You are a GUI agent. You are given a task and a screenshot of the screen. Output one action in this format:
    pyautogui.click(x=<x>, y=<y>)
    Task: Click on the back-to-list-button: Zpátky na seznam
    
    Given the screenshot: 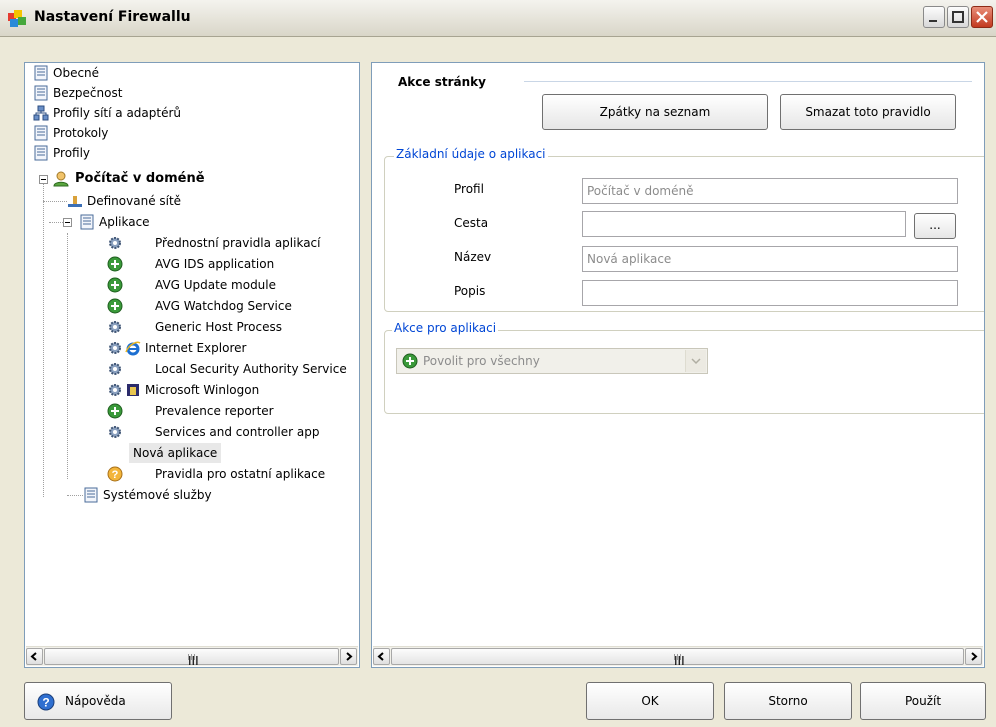 What is the action you would take?
    pyautogui.click(x=655, y=112)
    